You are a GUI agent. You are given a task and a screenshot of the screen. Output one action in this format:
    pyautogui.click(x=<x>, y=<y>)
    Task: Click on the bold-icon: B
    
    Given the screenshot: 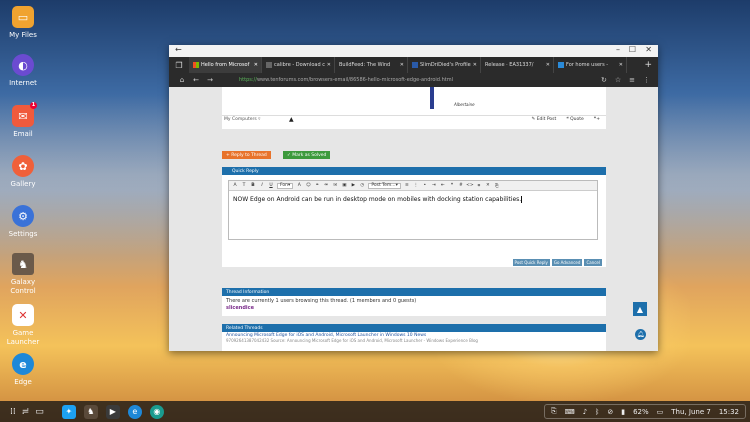 What is the action you would take?
    pyautogui.click(x=253, y=186)
    